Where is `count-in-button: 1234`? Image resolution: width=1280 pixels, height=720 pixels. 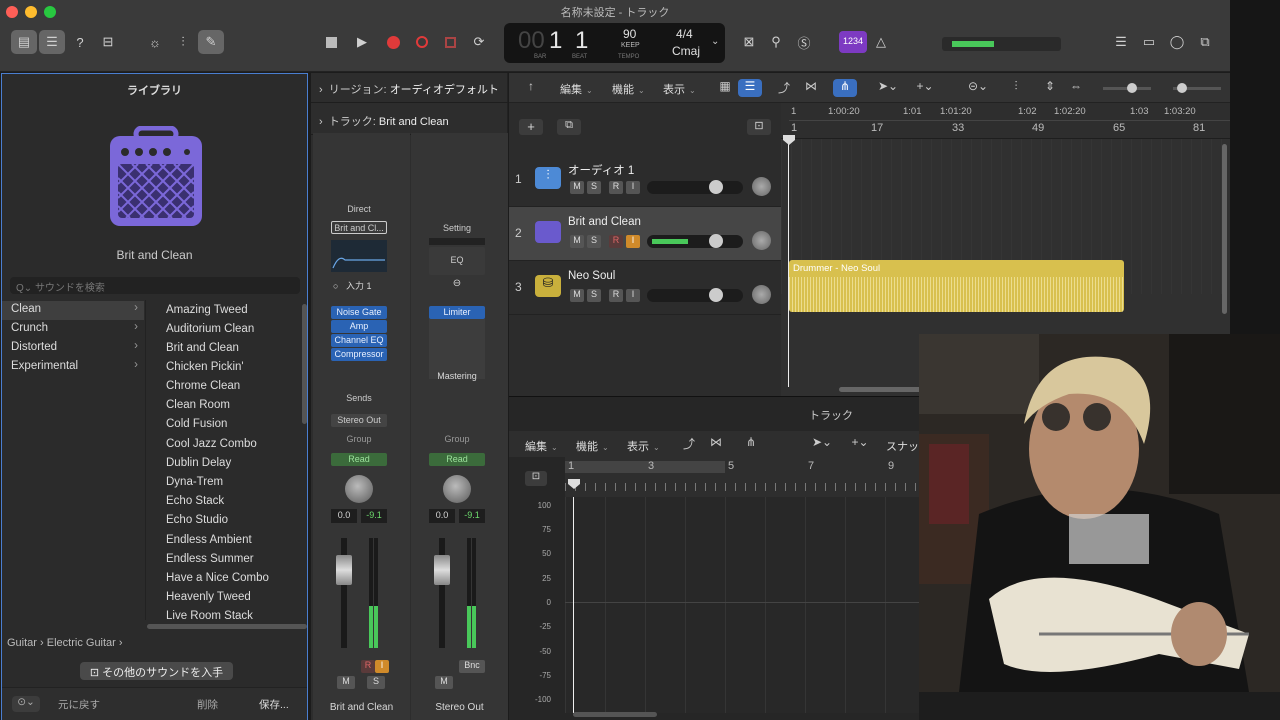 count-in-button: 1234 is located at coordinates (853, 42).